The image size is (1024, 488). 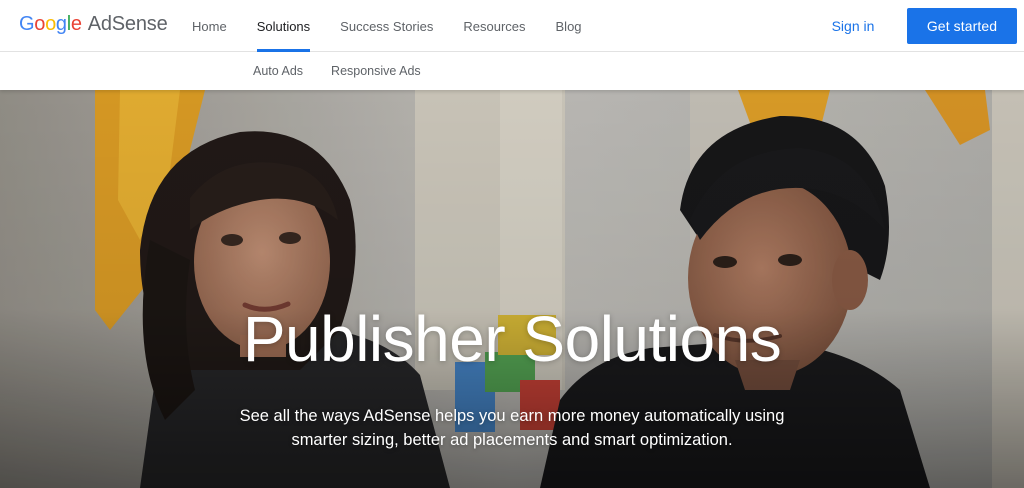 I want to click on nav-item-label: Home, so click(x=209, y=26).